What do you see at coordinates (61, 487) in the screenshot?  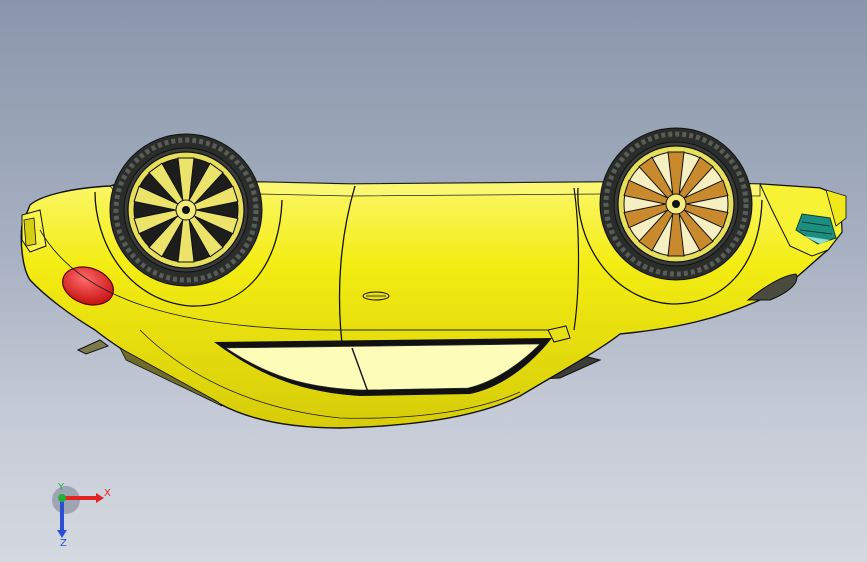 I see `y-axis-label: Y` at bounding box center [61, 487].